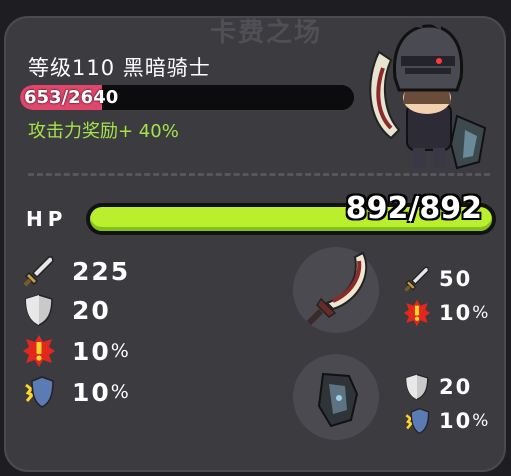 The height and width of the screenshot is (476, 511). I want to click on divider, so click(259, 174).